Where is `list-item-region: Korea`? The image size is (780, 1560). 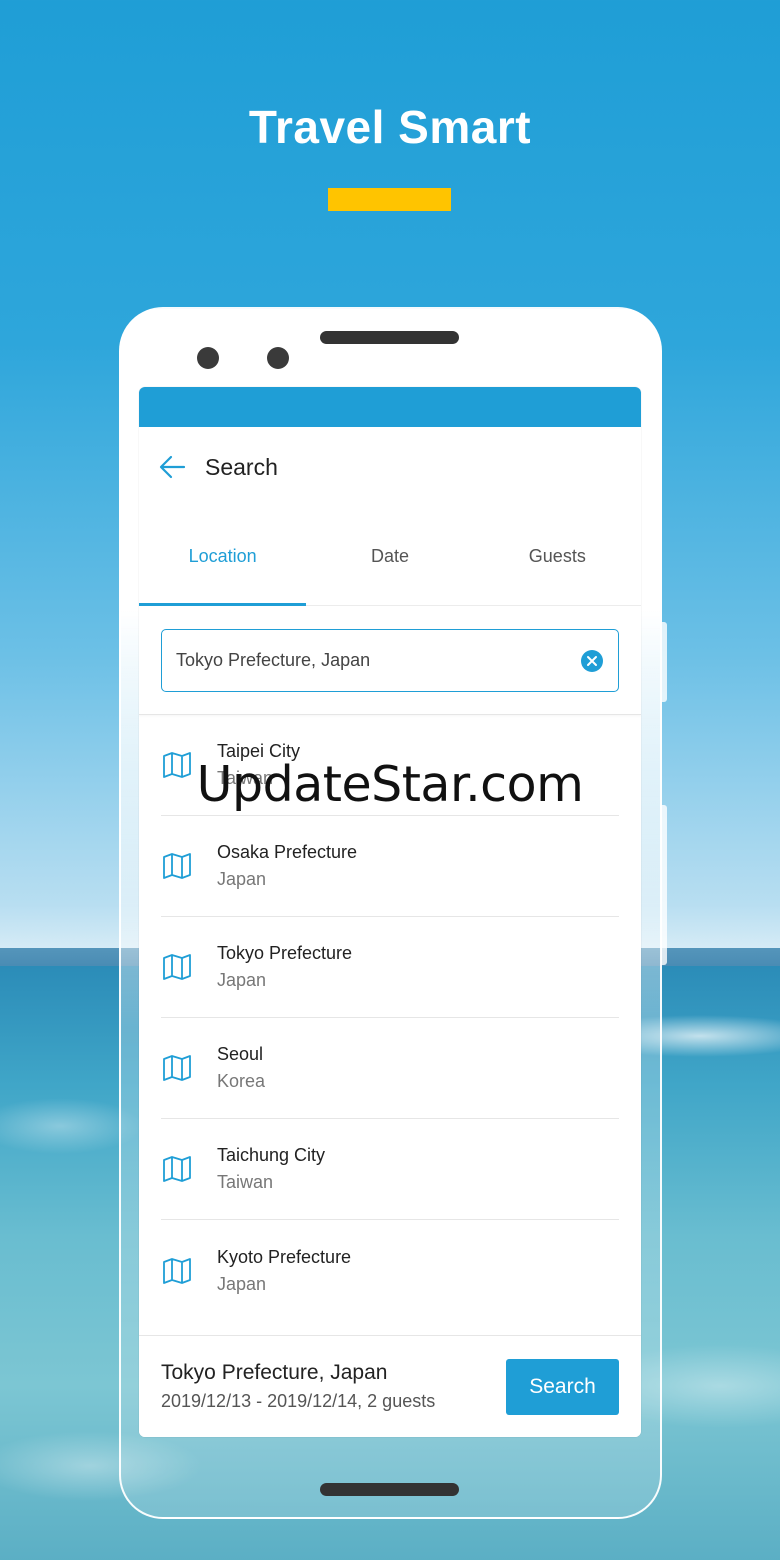 list-item-region: Korea is located at coordinates (241, 1081).